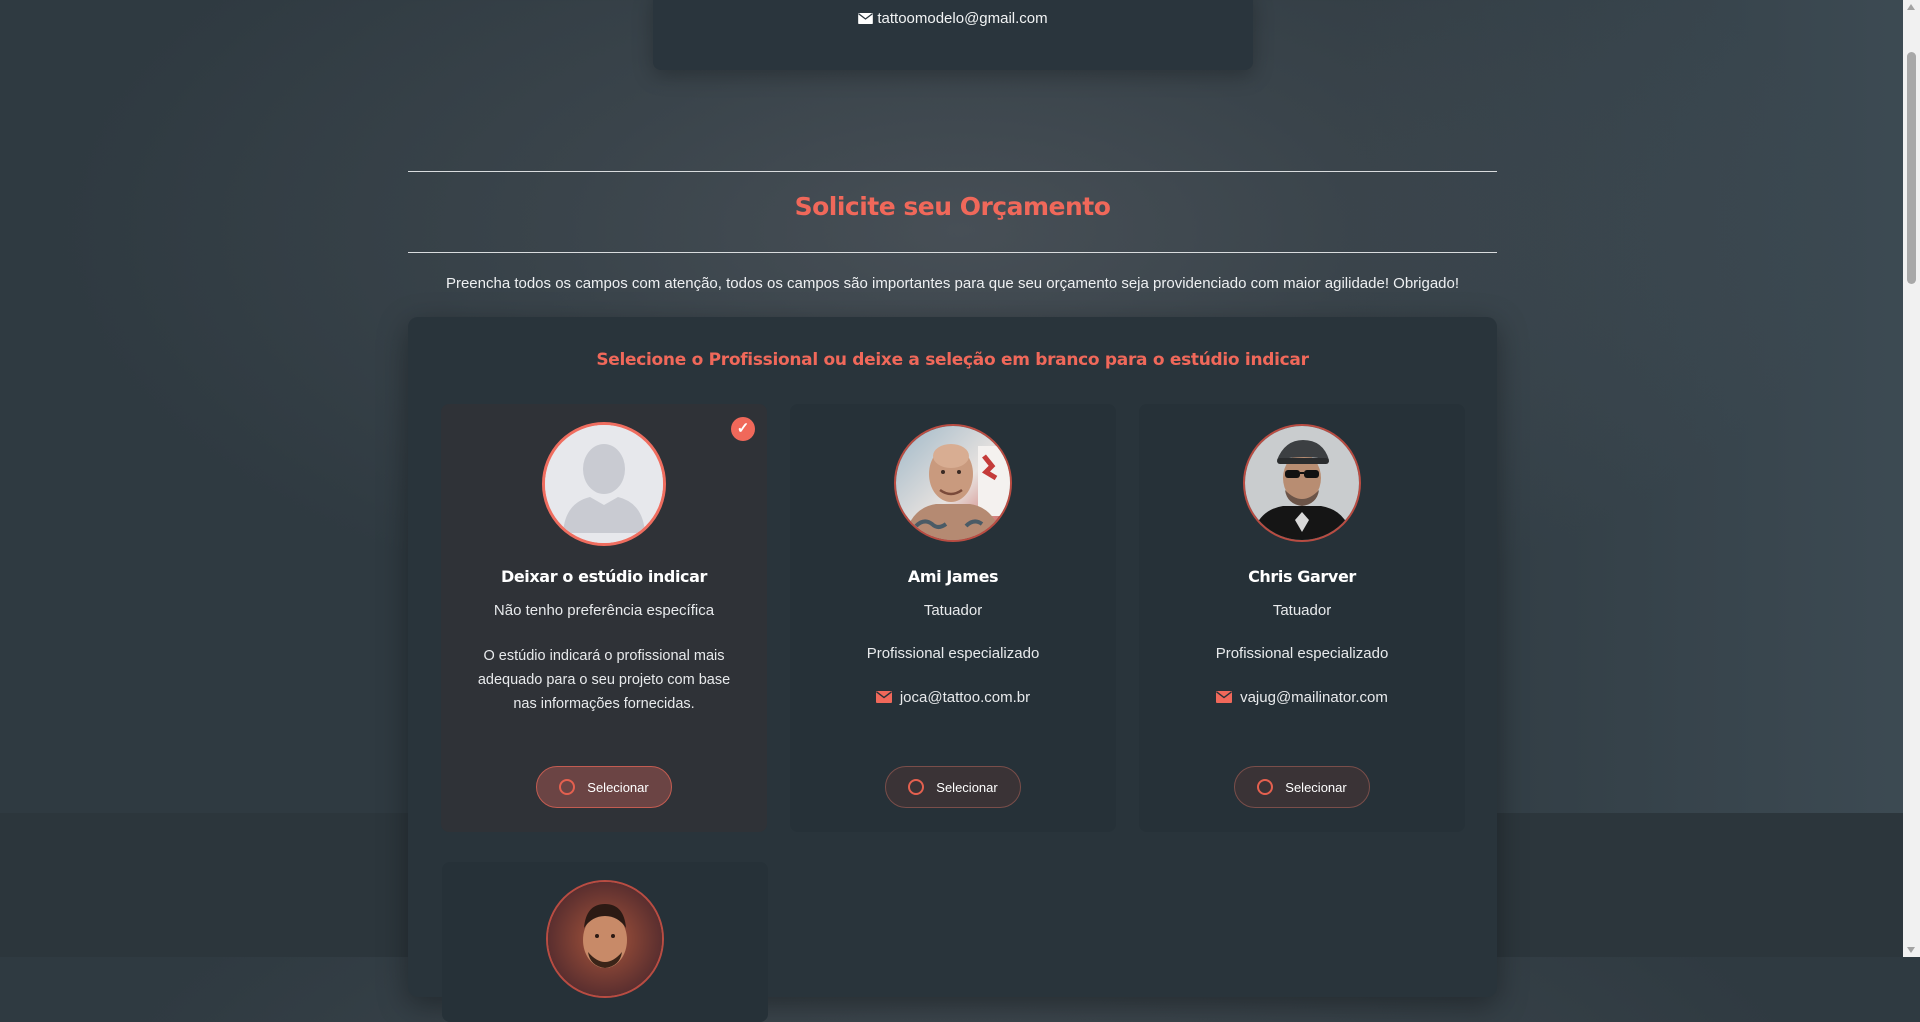  Describe the element at coordinates (1302, 483) in the screenshot. I see `chris-garver-avatar` at that location.